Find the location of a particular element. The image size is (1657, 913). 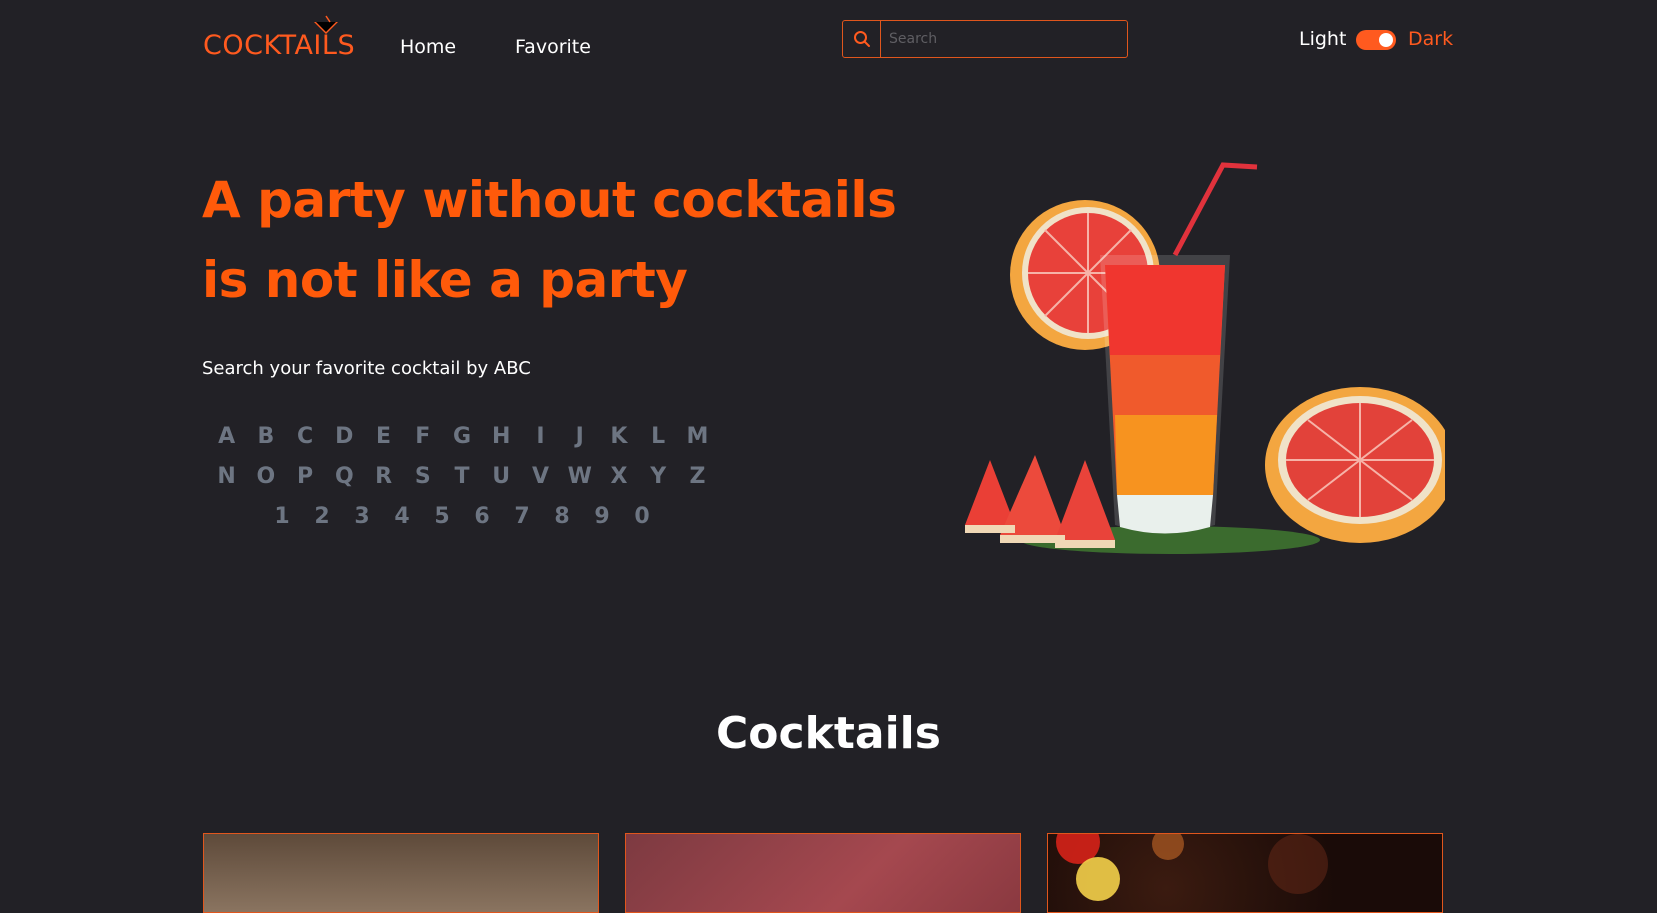

search-icon is located at coordinates (861, 39).